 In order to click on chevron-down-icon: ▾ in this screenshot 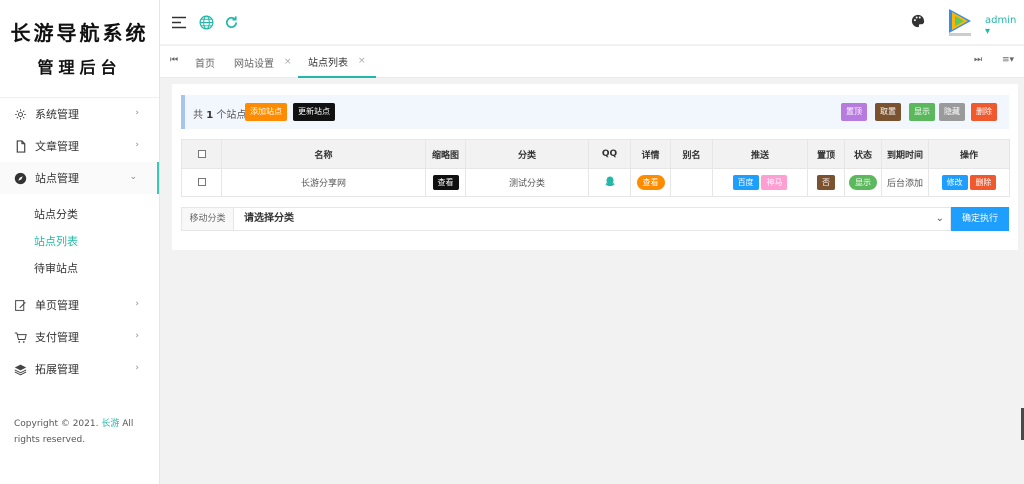, I will do `click(988, 31)`.